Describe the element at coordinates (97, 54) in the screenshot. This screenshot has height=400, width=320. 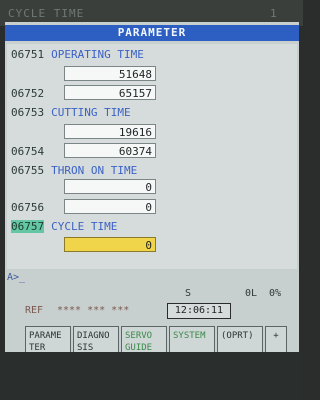
I see `param-name: OPERATING TIME` at that location.